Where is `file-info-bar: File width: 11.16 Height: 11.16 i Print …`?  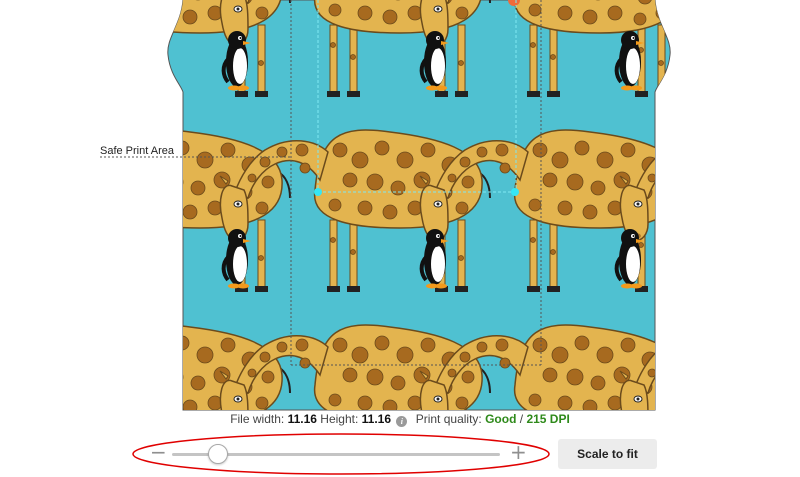
file-info-bar: File width: 11.16 Height: 11.16 i Print … is located at coordinates (400, 419).